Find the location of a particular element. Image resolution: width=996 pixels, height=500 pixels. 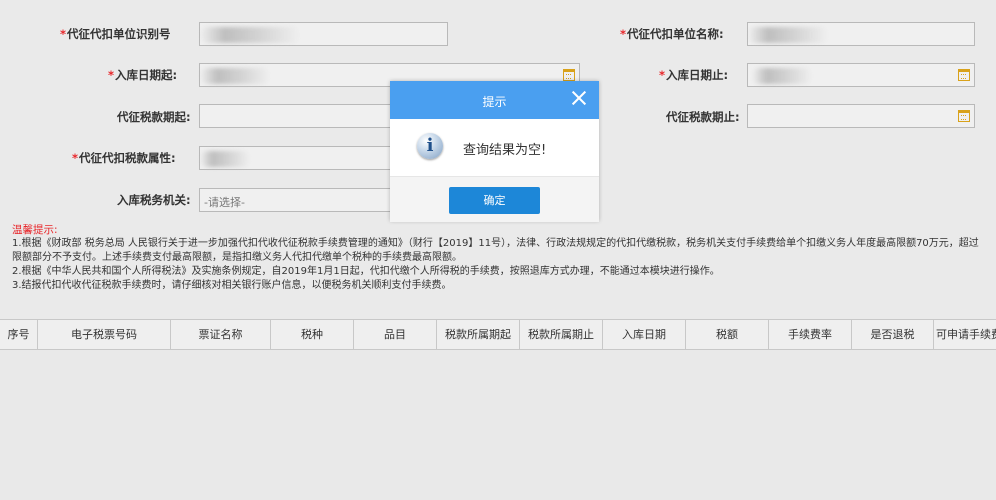

ok-button: 确定 is located at coordinates (494, 200).